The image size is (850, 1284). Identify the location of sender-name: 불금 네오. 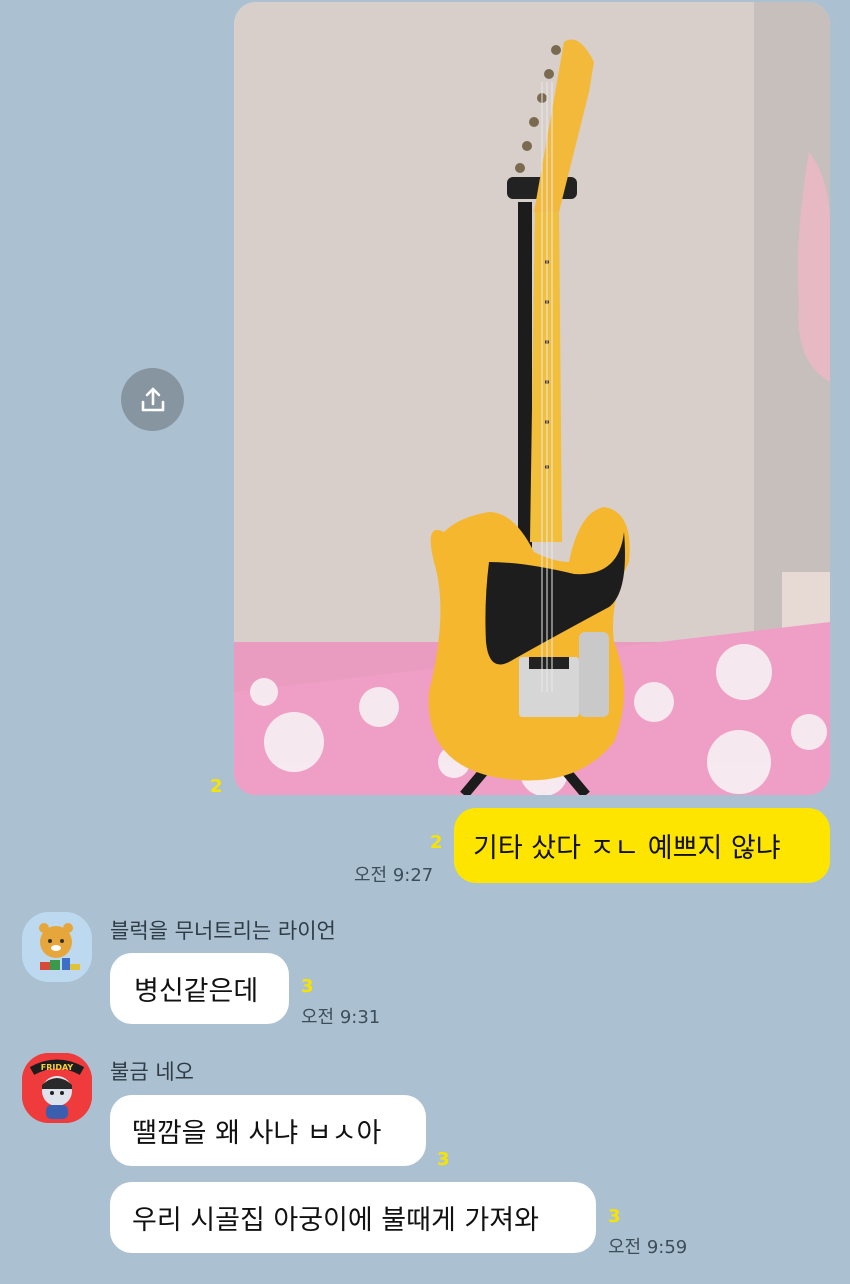
(152, 1072).